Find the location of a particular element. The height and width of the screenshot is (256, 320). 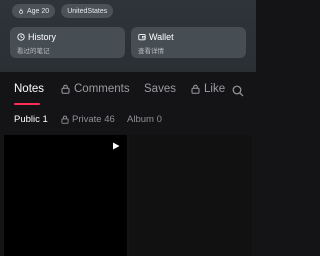

wallet-title: Wallet is located at coordinates (161, 37).